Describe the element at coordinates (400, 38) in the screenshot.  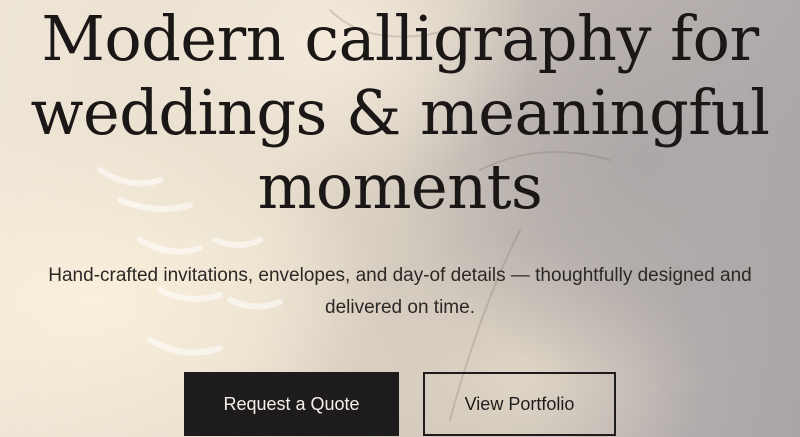
I see `headline-line: Modern calligraphy for` at that location.